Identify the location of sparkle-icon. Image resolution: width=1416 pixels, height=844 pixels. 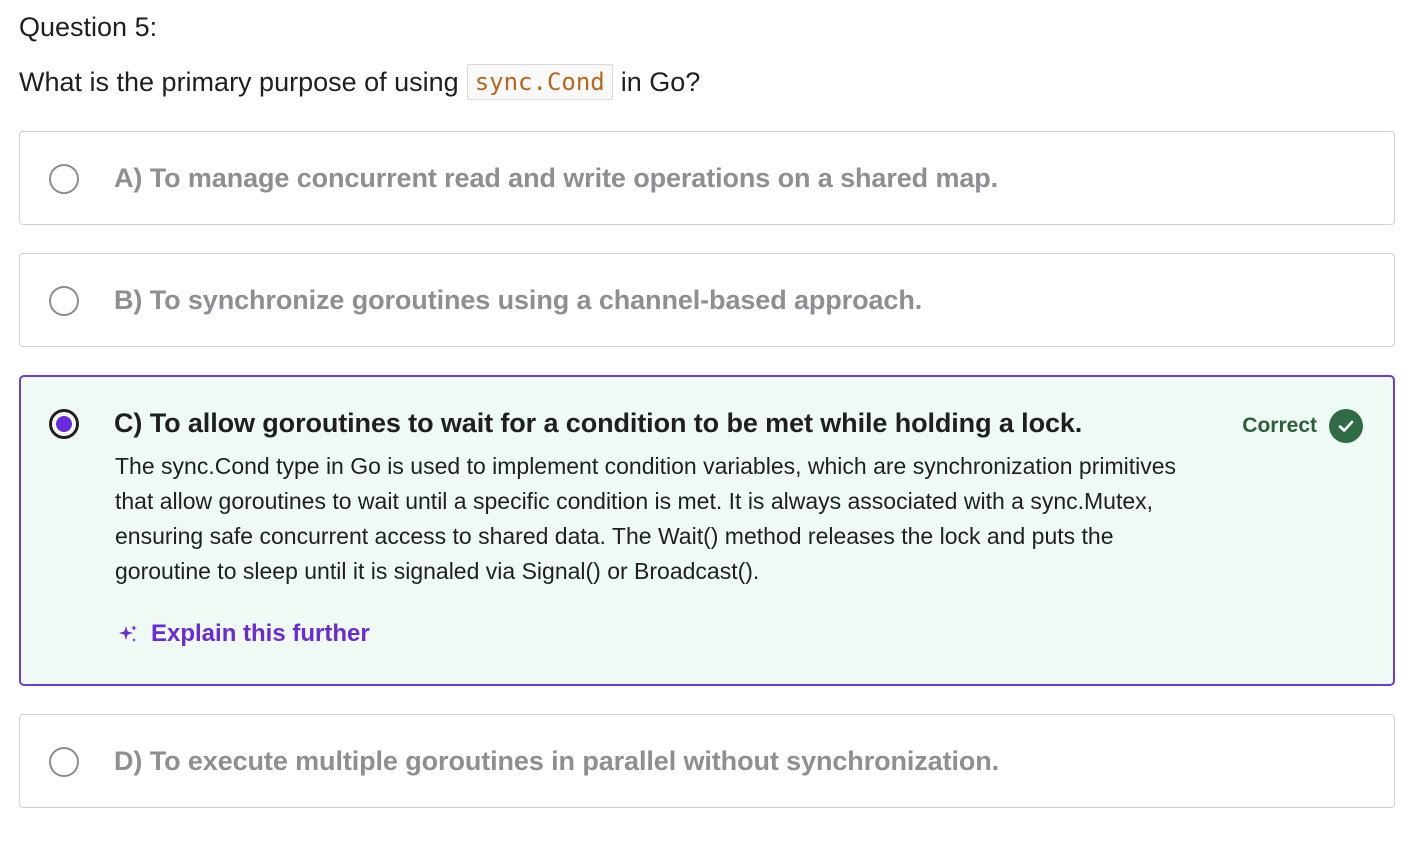
(128, 633).